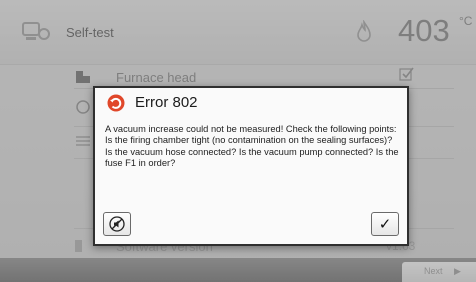 The width and height of the screenshot is (476, 282). What do you see at coordinates (116, 103) in the screenshot?
I see `error-icon` at bounding box center [116, 103].